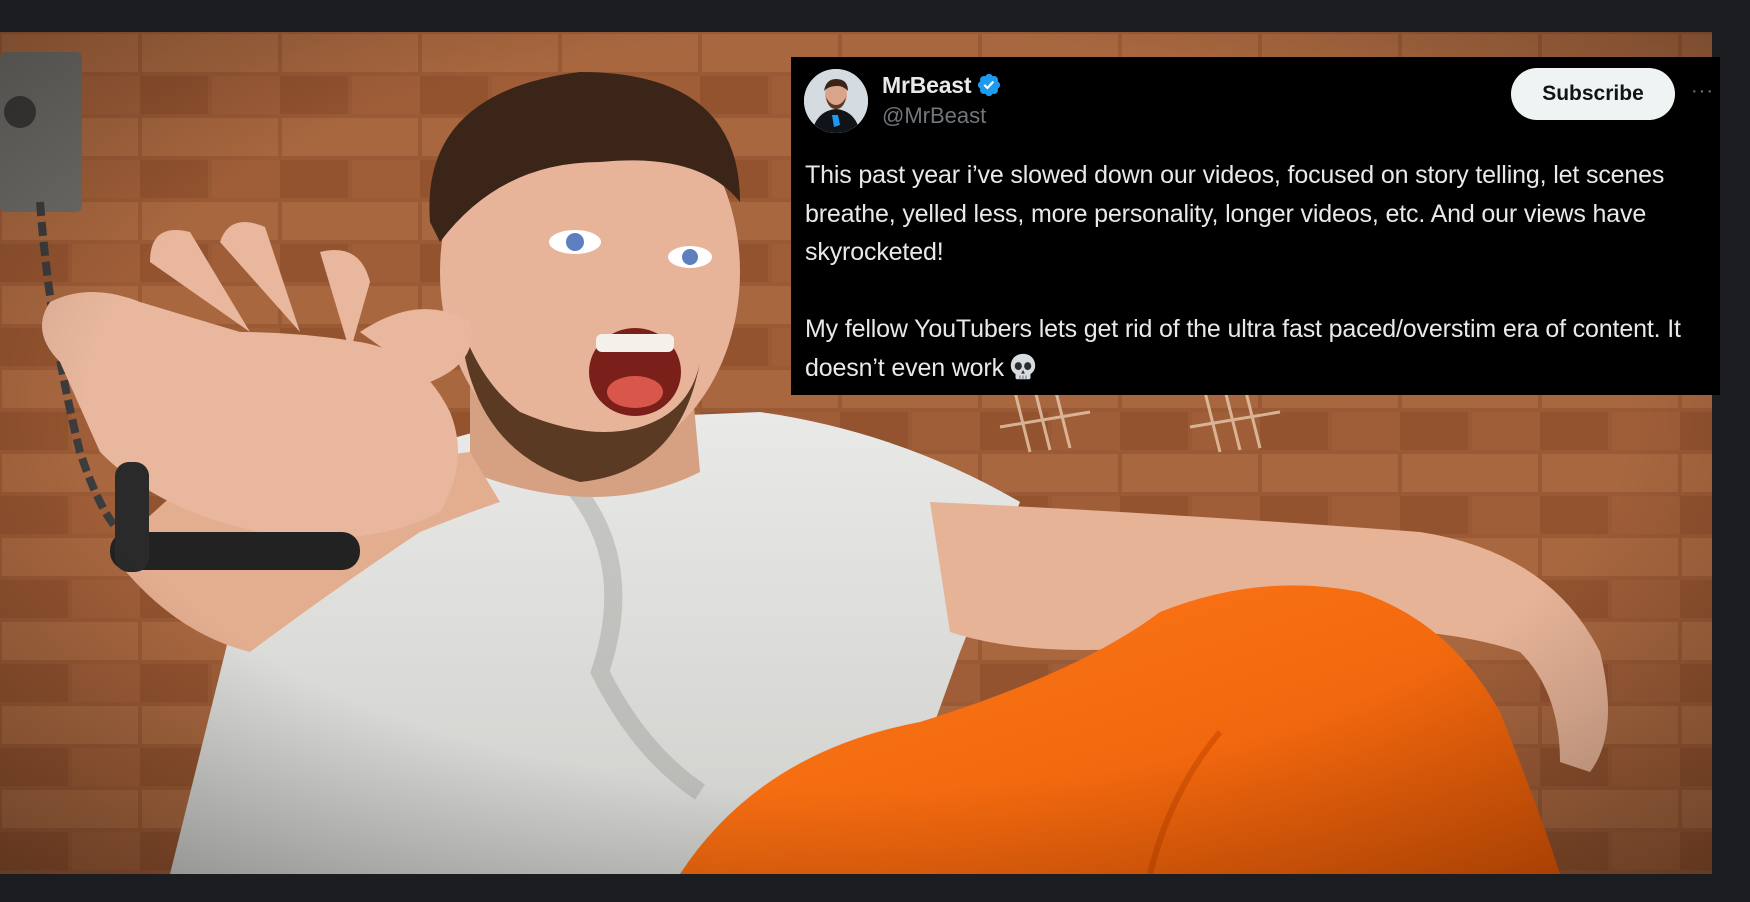  I want to click on more-horizontal-icon: ···, so click(1704, 94).